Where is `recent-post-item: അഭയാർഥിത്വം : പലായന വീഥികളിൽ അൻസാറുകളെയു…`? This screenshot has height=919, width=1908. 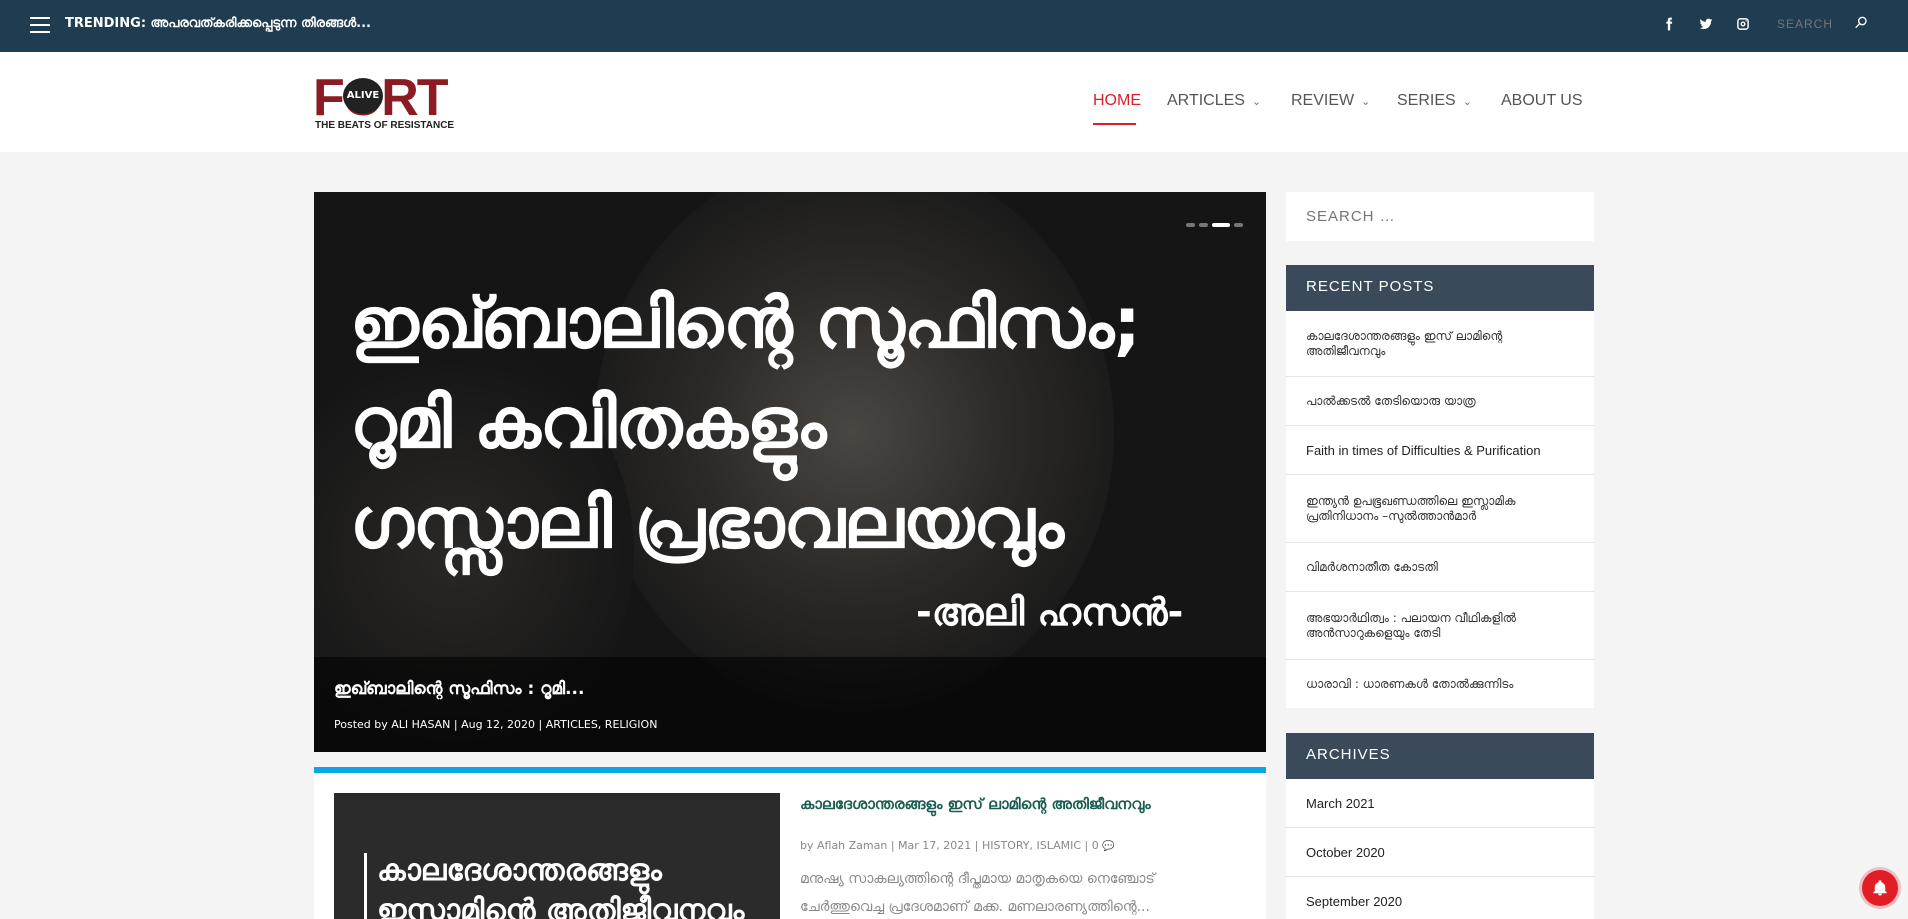 recent-post-item: അഭയാർഥിത്വം : പലായന വീഥികളിൽ അൻസാറുകളെയു… is located at coordinates (1440, 626).